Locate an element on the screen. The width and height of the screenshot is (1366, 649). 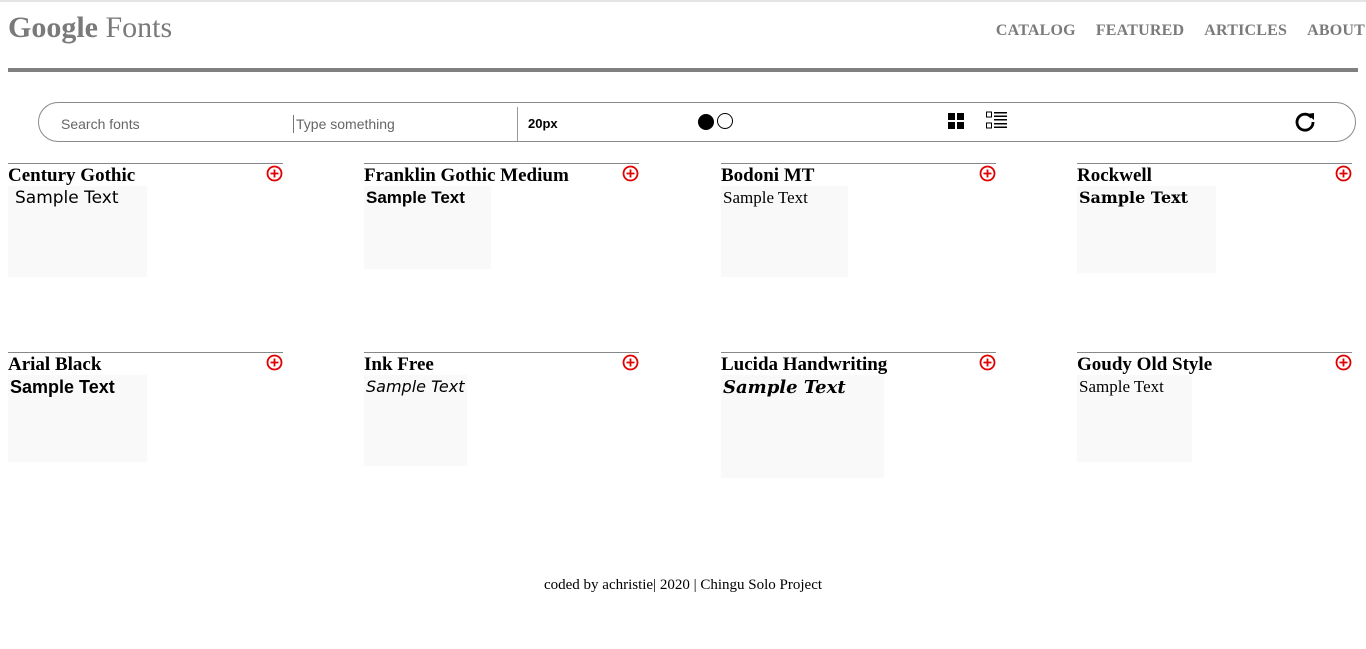
font-card: Ink Free Sample Text is located at coordinates (501, 409).